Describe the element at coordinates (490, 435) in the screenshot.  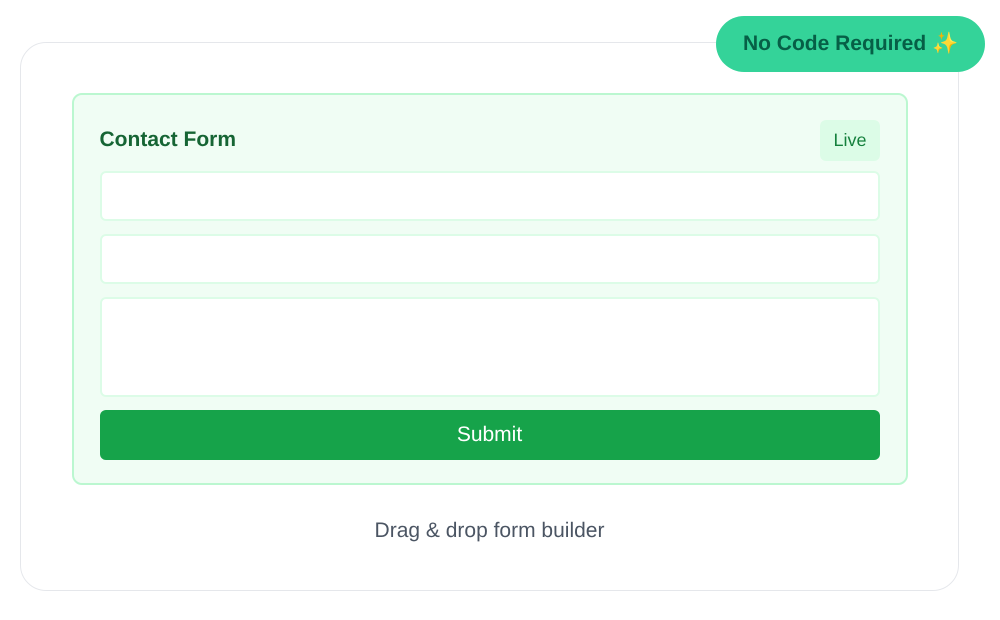
I see `submit-button: Submit` at that location.